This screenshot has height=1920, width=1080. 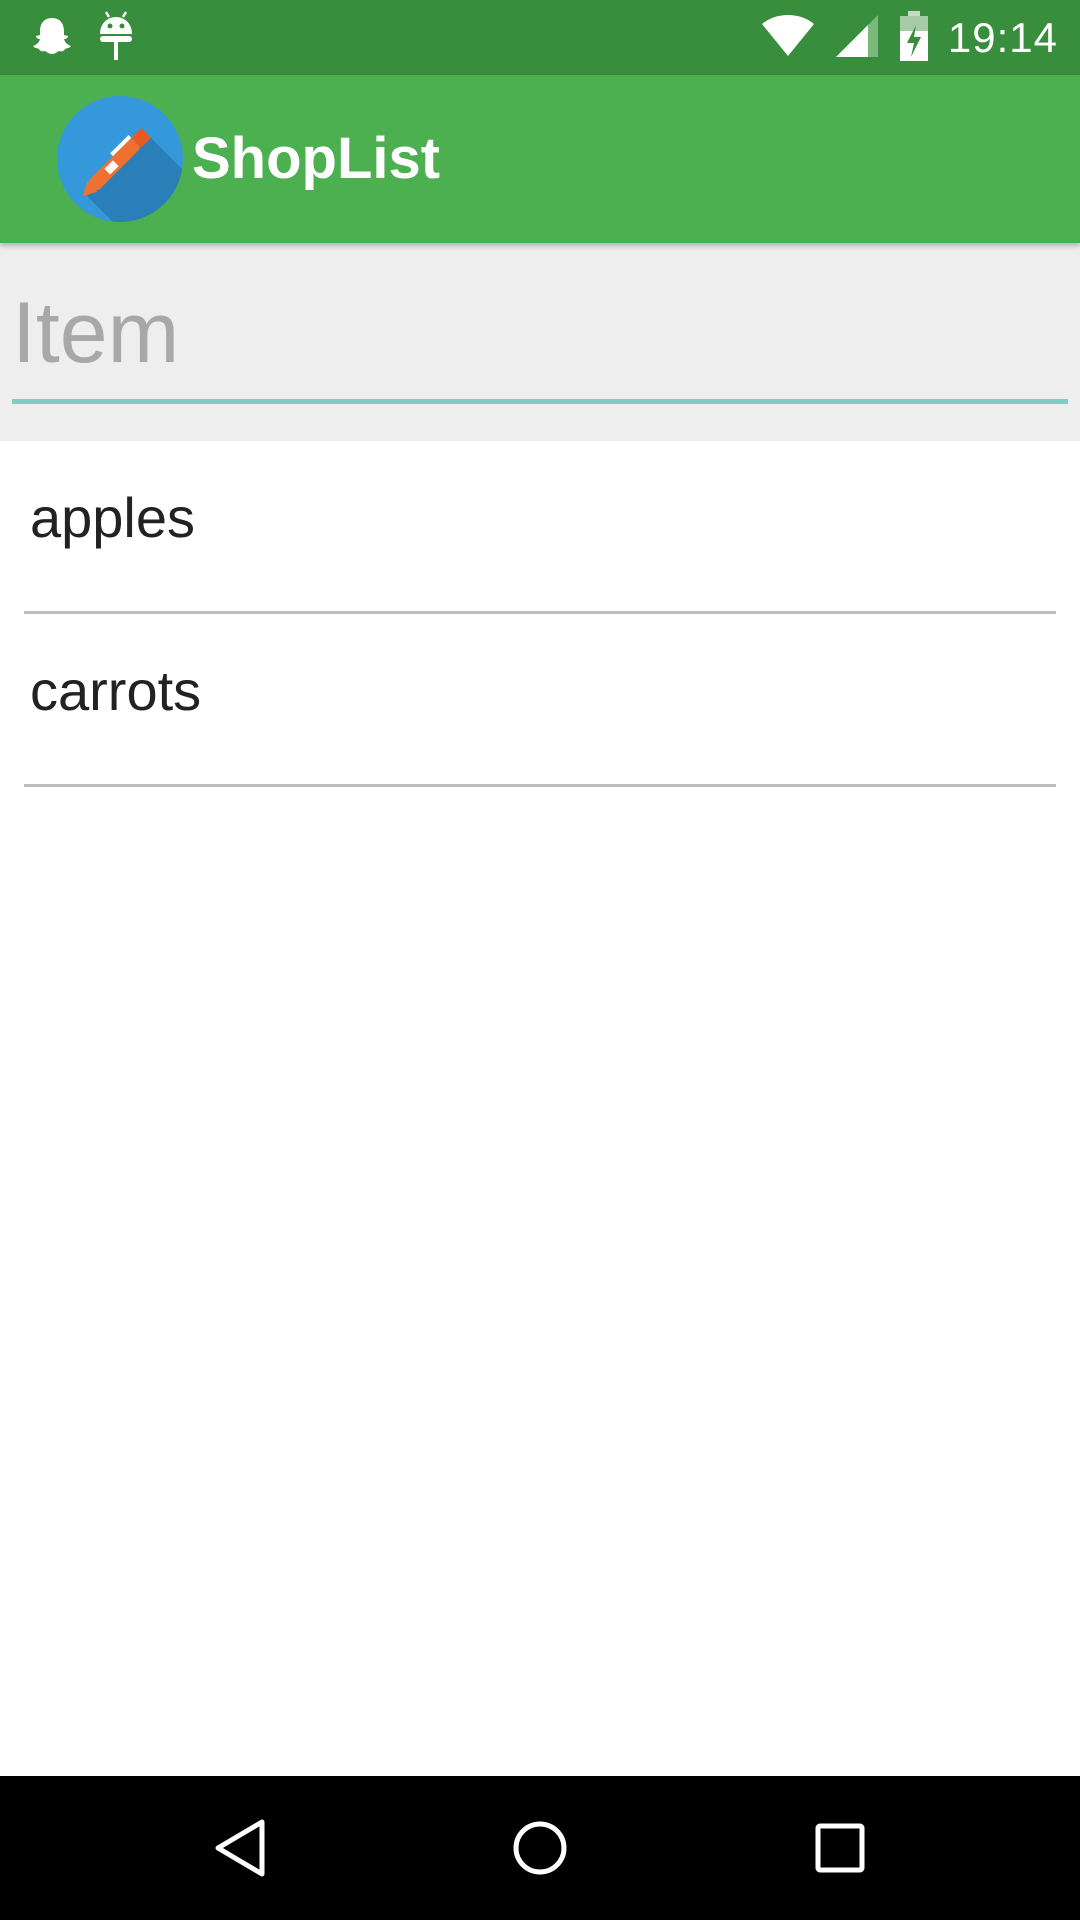 What do you see at coordinates (540, 159) in the screenshot?
I see `app-bar: ShopList` at bounding box center [540, 159].